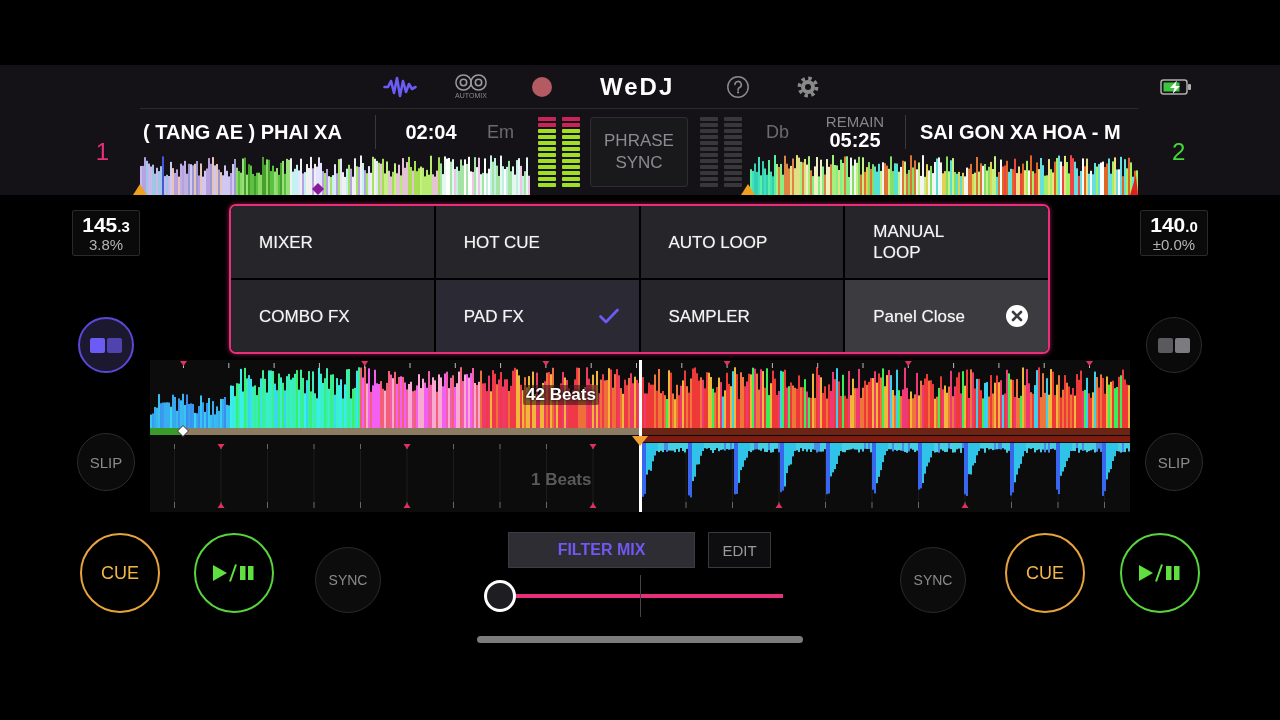 The width and height of the screenshot is (1280, 720). I want to click on playhead-marker-icon, so click(640, 441).